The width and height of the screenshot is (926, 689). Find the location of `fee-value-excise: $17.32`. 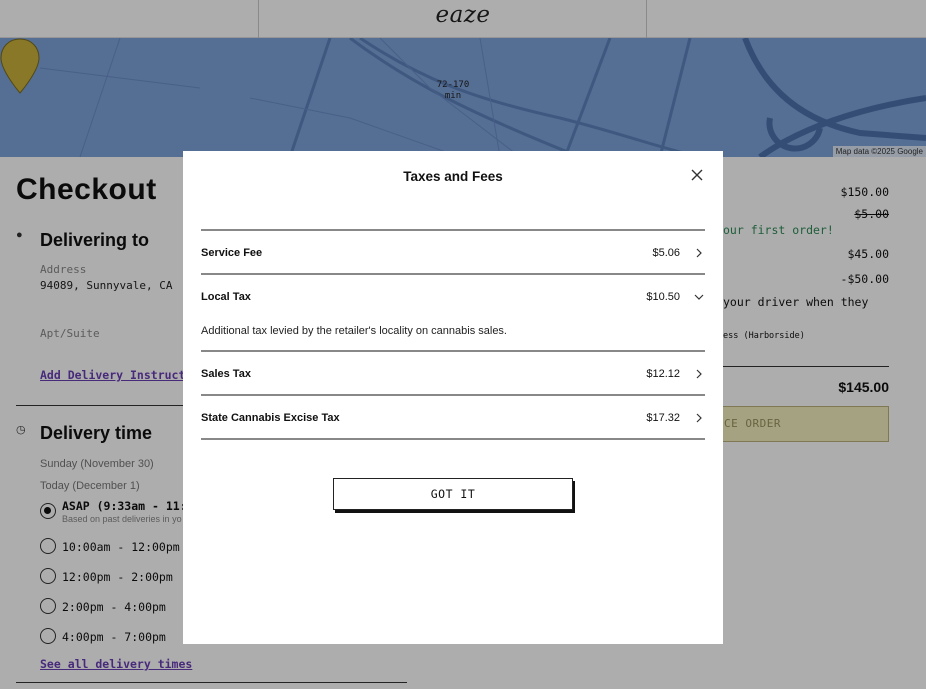

fee-value-excise: $17.32 is located at coordinates (663, 418).